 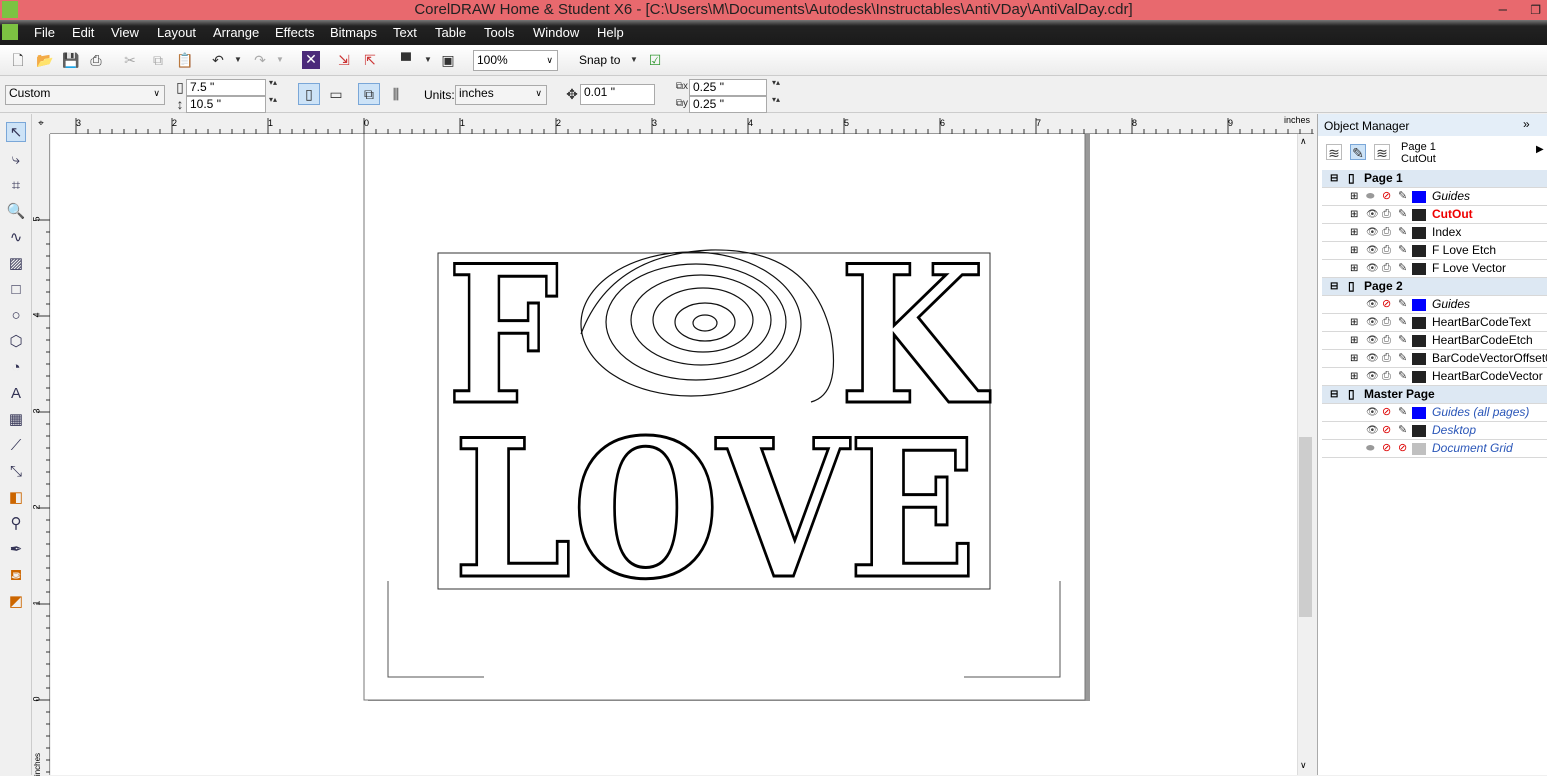 What do you see at coordinates (16, 420) in the screenshot?
I see `table-tool-icon: ▦` at bounding box center [16, 420].